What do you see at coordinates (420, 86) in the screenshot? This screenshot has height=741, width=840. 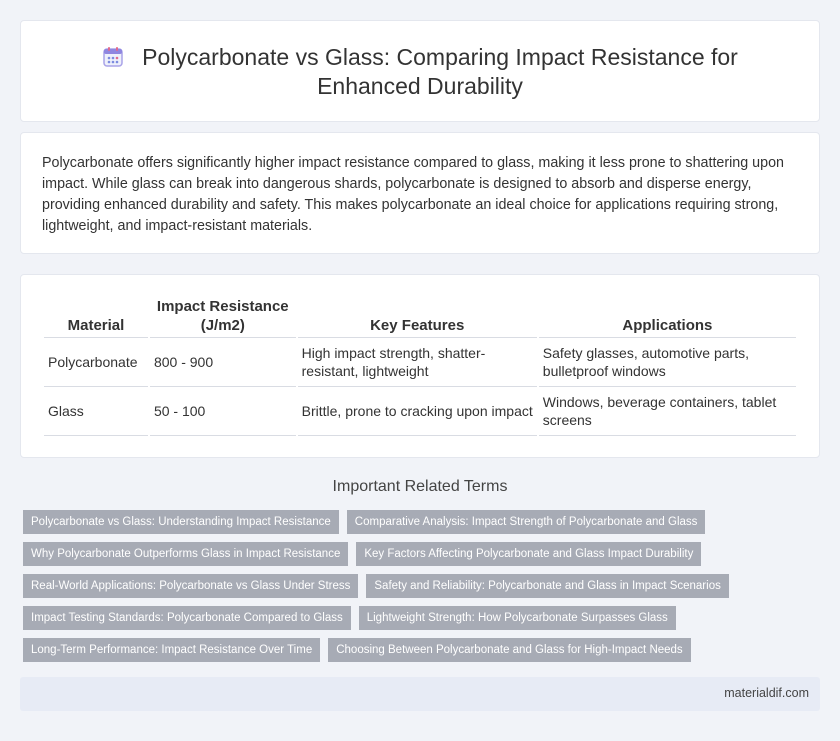 I see `page-title-line2: Enhanced Durability` at bounding box center [420, 86].